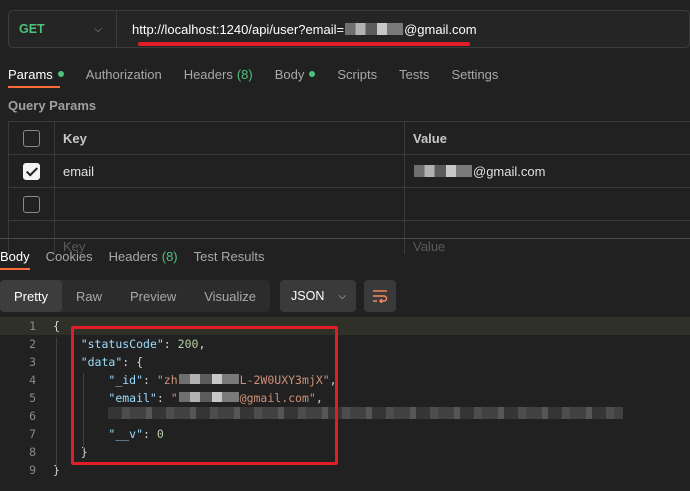 The height and width of the screenshot is (491, 690). What do you see at coordinates (32, 416) in the screenshot?
I see `line-number: 6` at bounding box center [32, 416].